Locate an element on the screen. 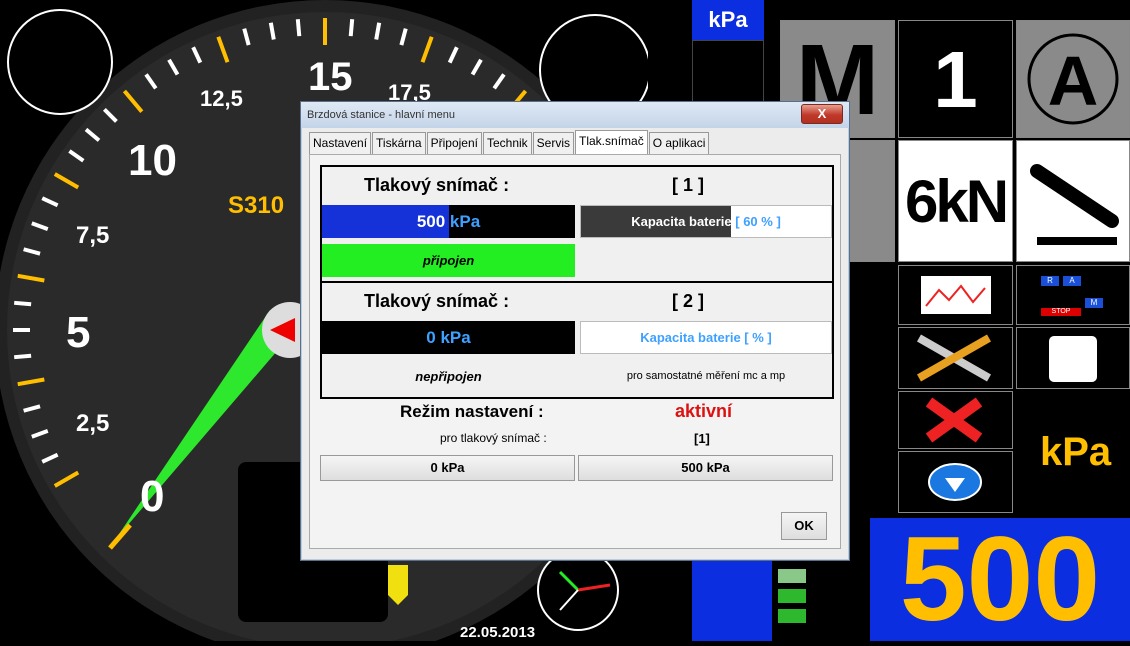 This screenshot has height=646, width=1130. force-label: 6kN is located at coordinates (956, 201).